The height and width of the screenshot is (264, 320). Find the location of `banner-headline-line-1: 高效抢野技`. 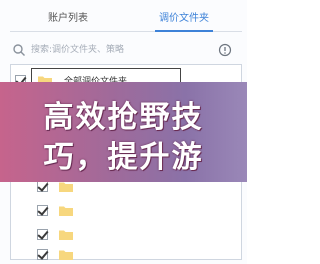

banner-headline-line-1: 高效抢野技 is located at coordinates (123, 117).